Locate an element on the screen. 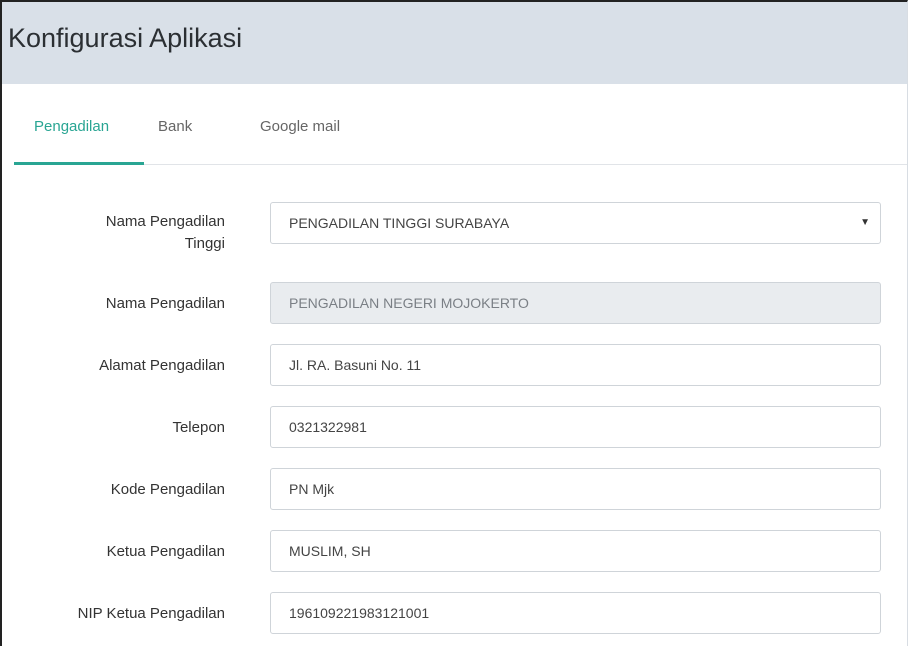 This screenshot has width=910, height=646. form-row-telepon: Telepon is located at coordinates (454, 428).